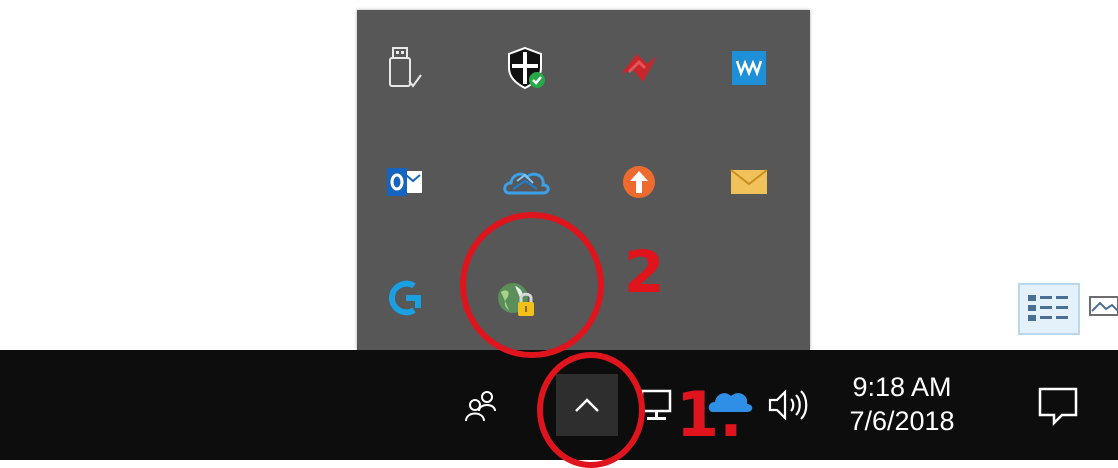 The image size is (1118, 468). What do you see at coordinates (902, 387) in the screenshot?
I see `clock-time: 9:18 AM` at bounding box center [902, 387].